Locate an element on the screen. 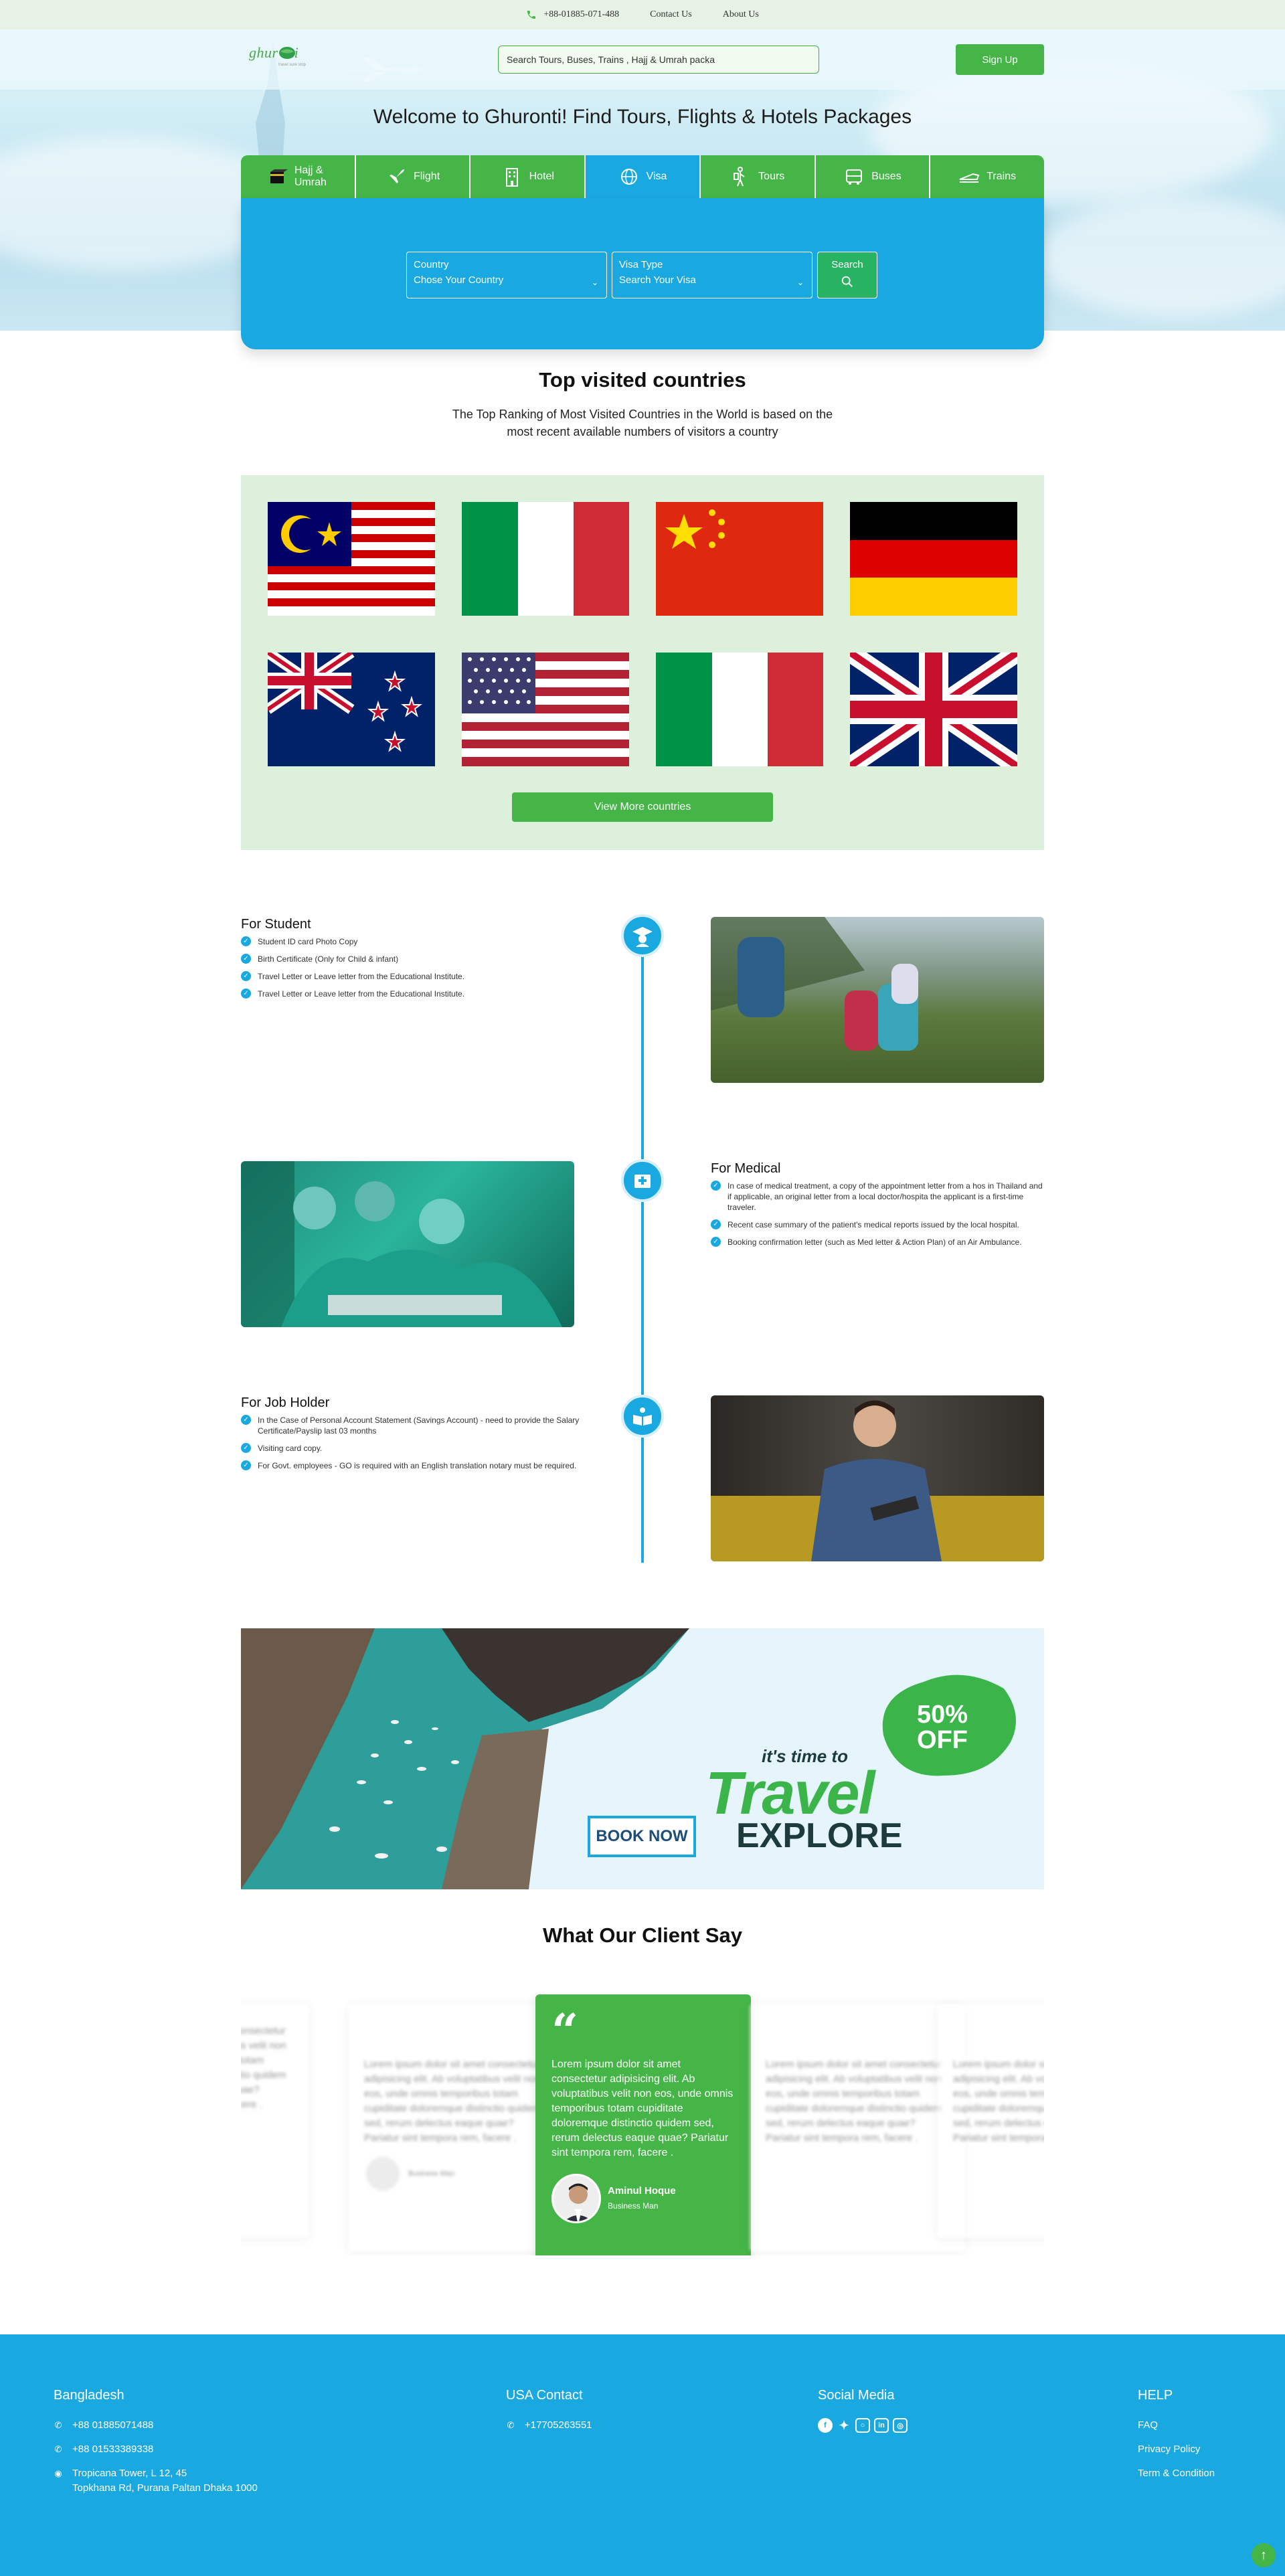 The image size is (1285, 2576). globe-logo-icon is located at coordinates (287, 53).